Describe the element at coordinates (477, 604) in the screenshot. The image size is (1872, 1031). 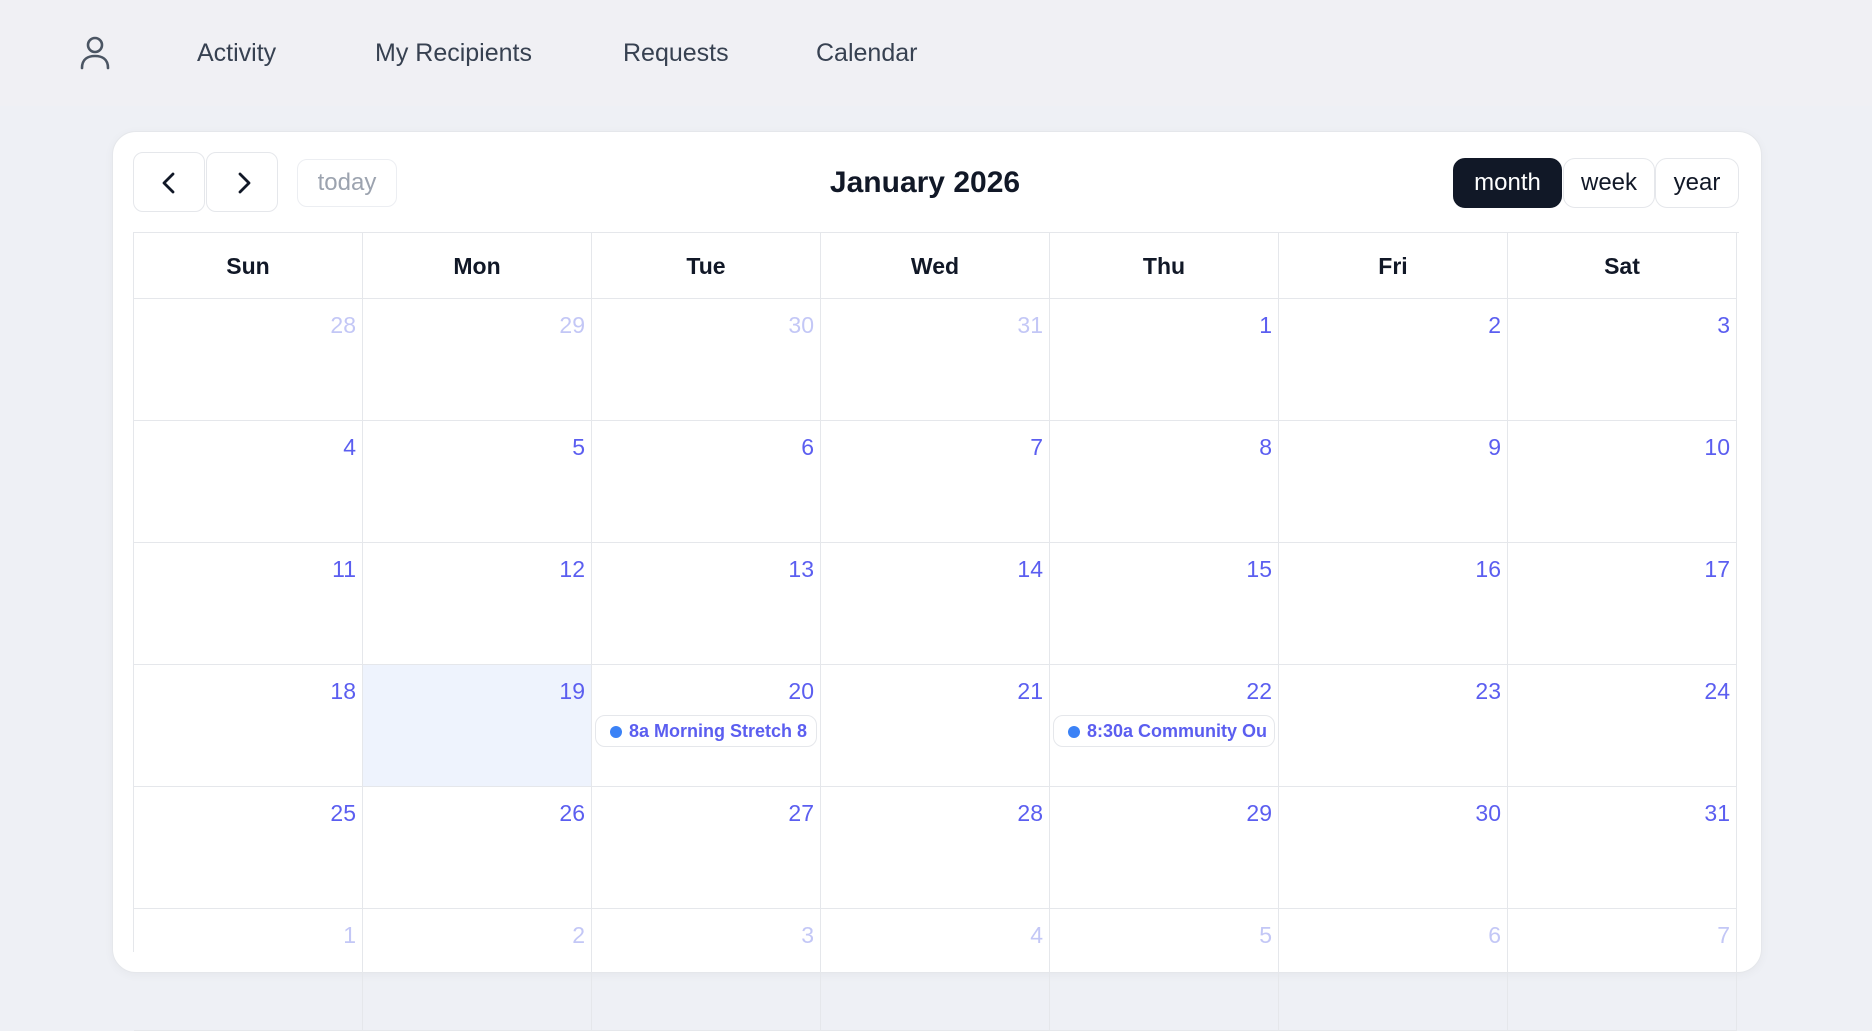
I see `day-cell: 12` at that location.